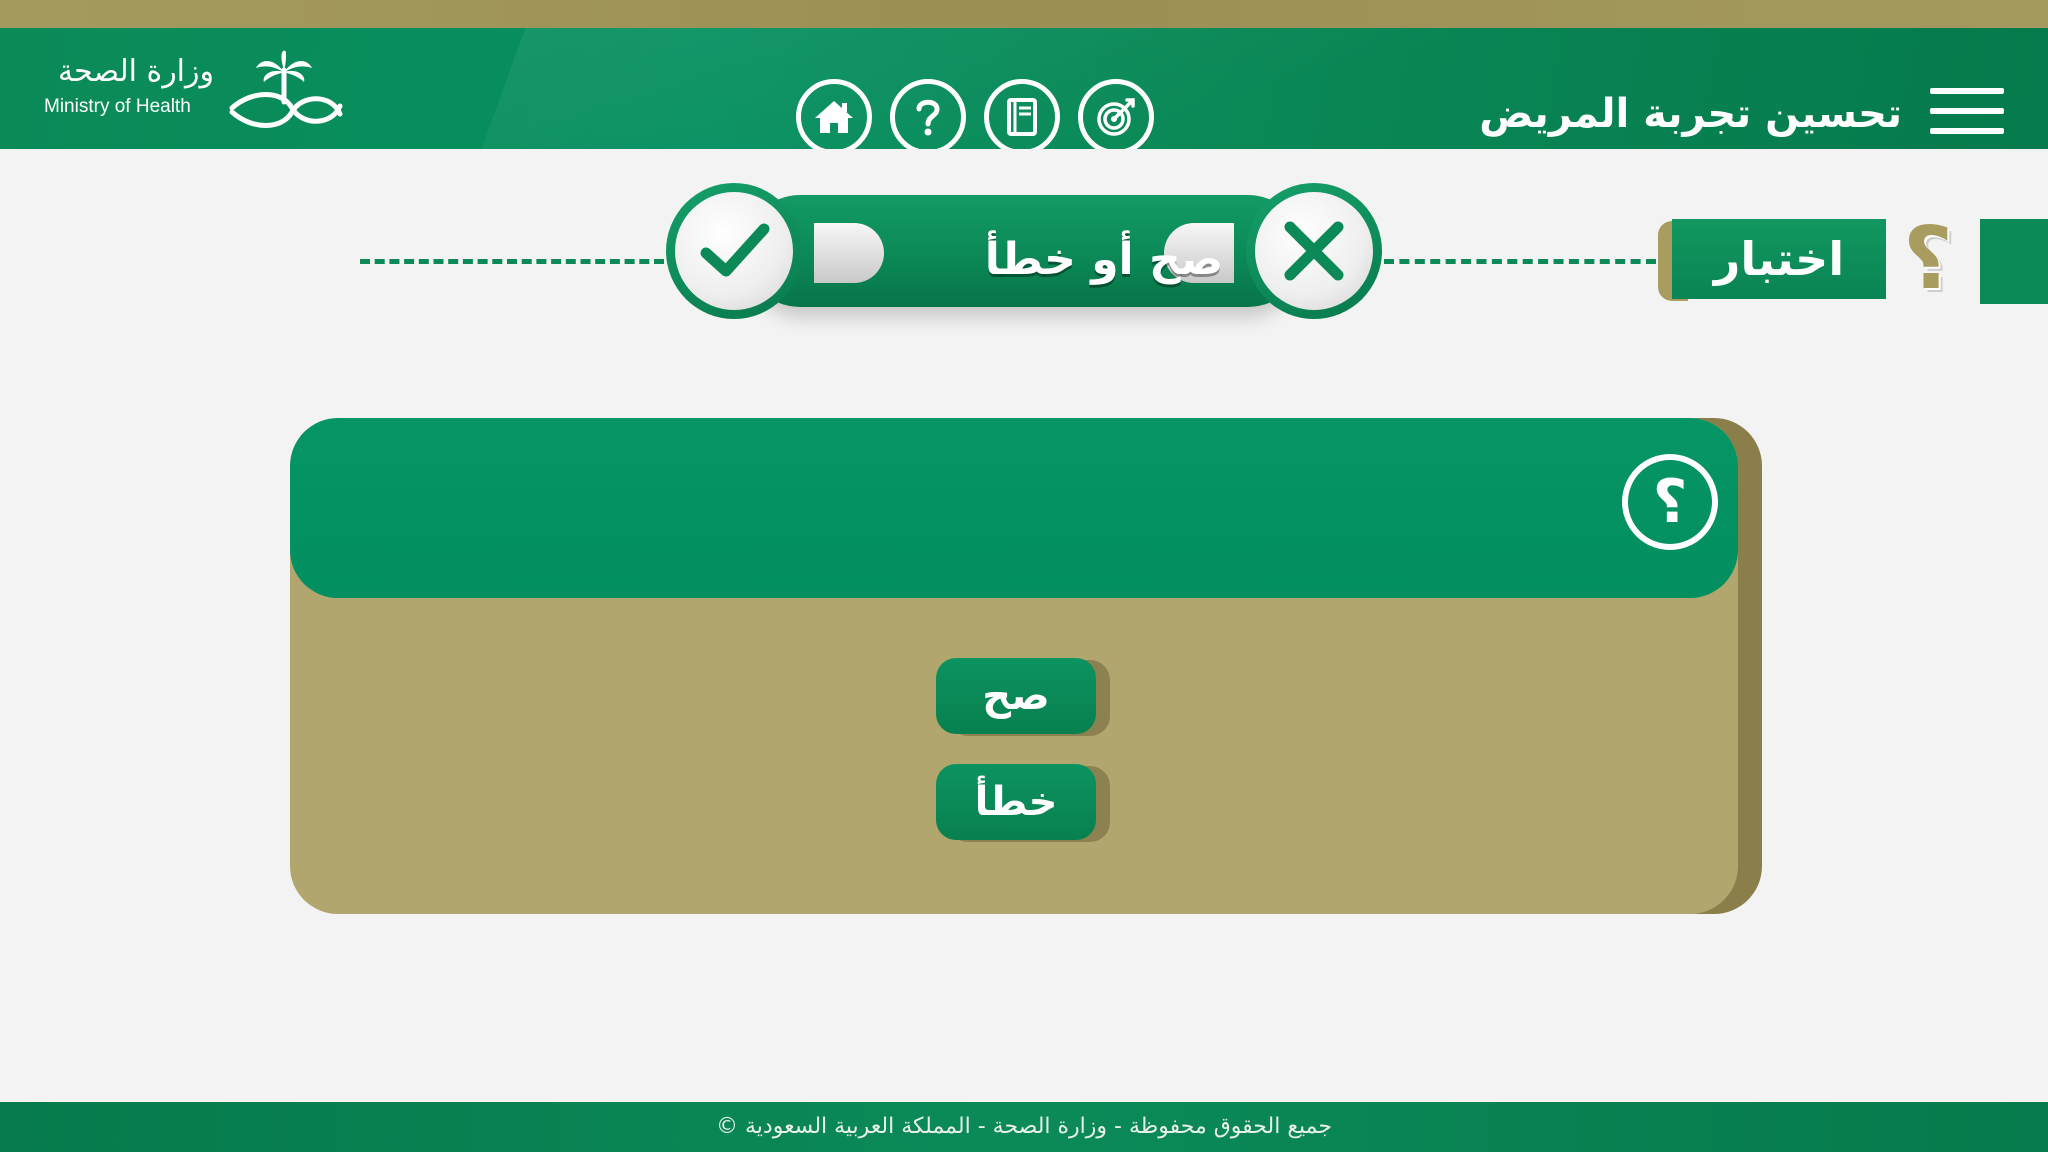 The height and width of the screenshot is (1152, 2048). Describe the element at coordinates (1016, 696) in the screenshot. I see `true-button: صح` at that location.